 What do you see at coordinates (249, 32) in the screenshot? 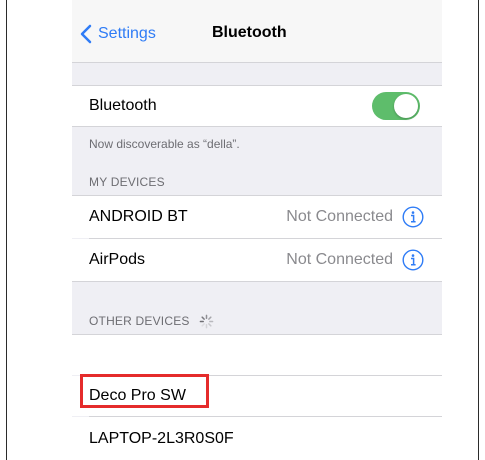
I see `page-title: Bluetooth` at bounding box center [249, 32].